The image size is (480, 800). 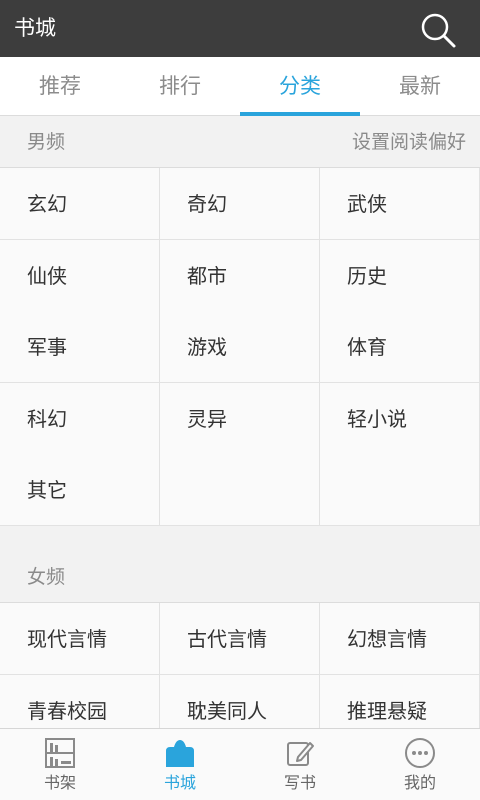 What do you see at coordinates (60, 753) in the screenshot?
I see `bookshelf-icon` at bounding box center [60, 753].